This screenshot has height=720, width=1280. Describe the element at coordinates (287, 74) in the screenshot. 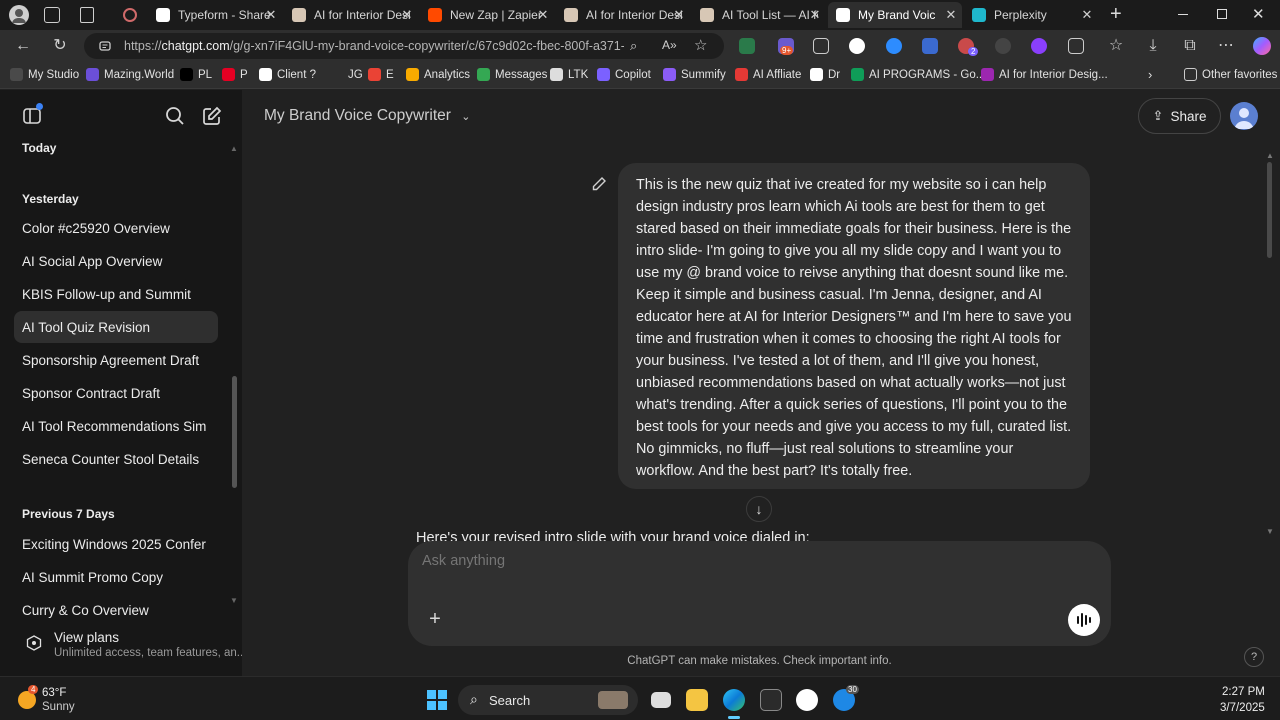

I see `bookmark-item: Client ?` at that location.